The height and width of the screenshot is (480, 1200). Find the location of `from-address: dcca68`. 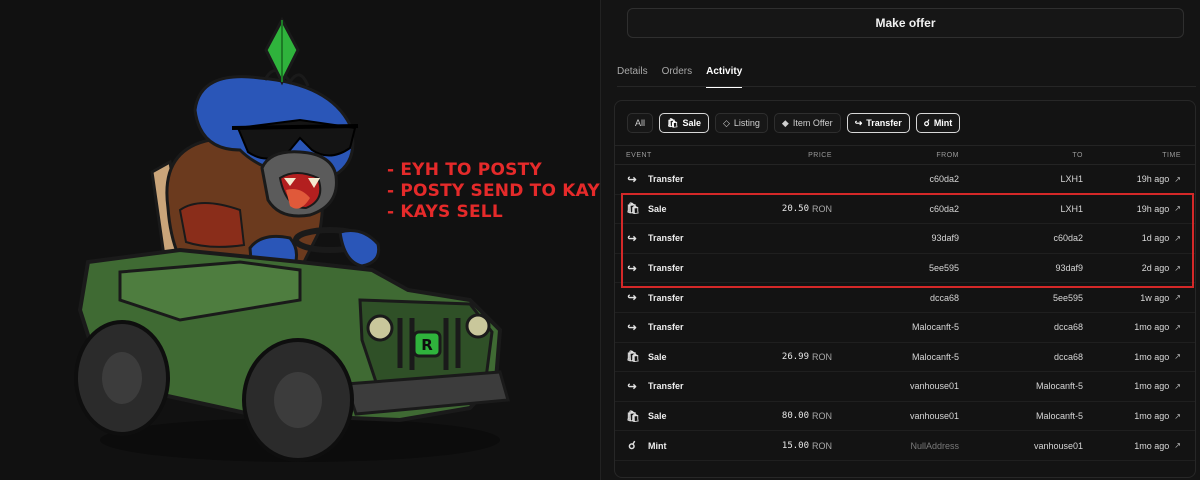

from-address: dcca68 is located at coordinates (944, 297).